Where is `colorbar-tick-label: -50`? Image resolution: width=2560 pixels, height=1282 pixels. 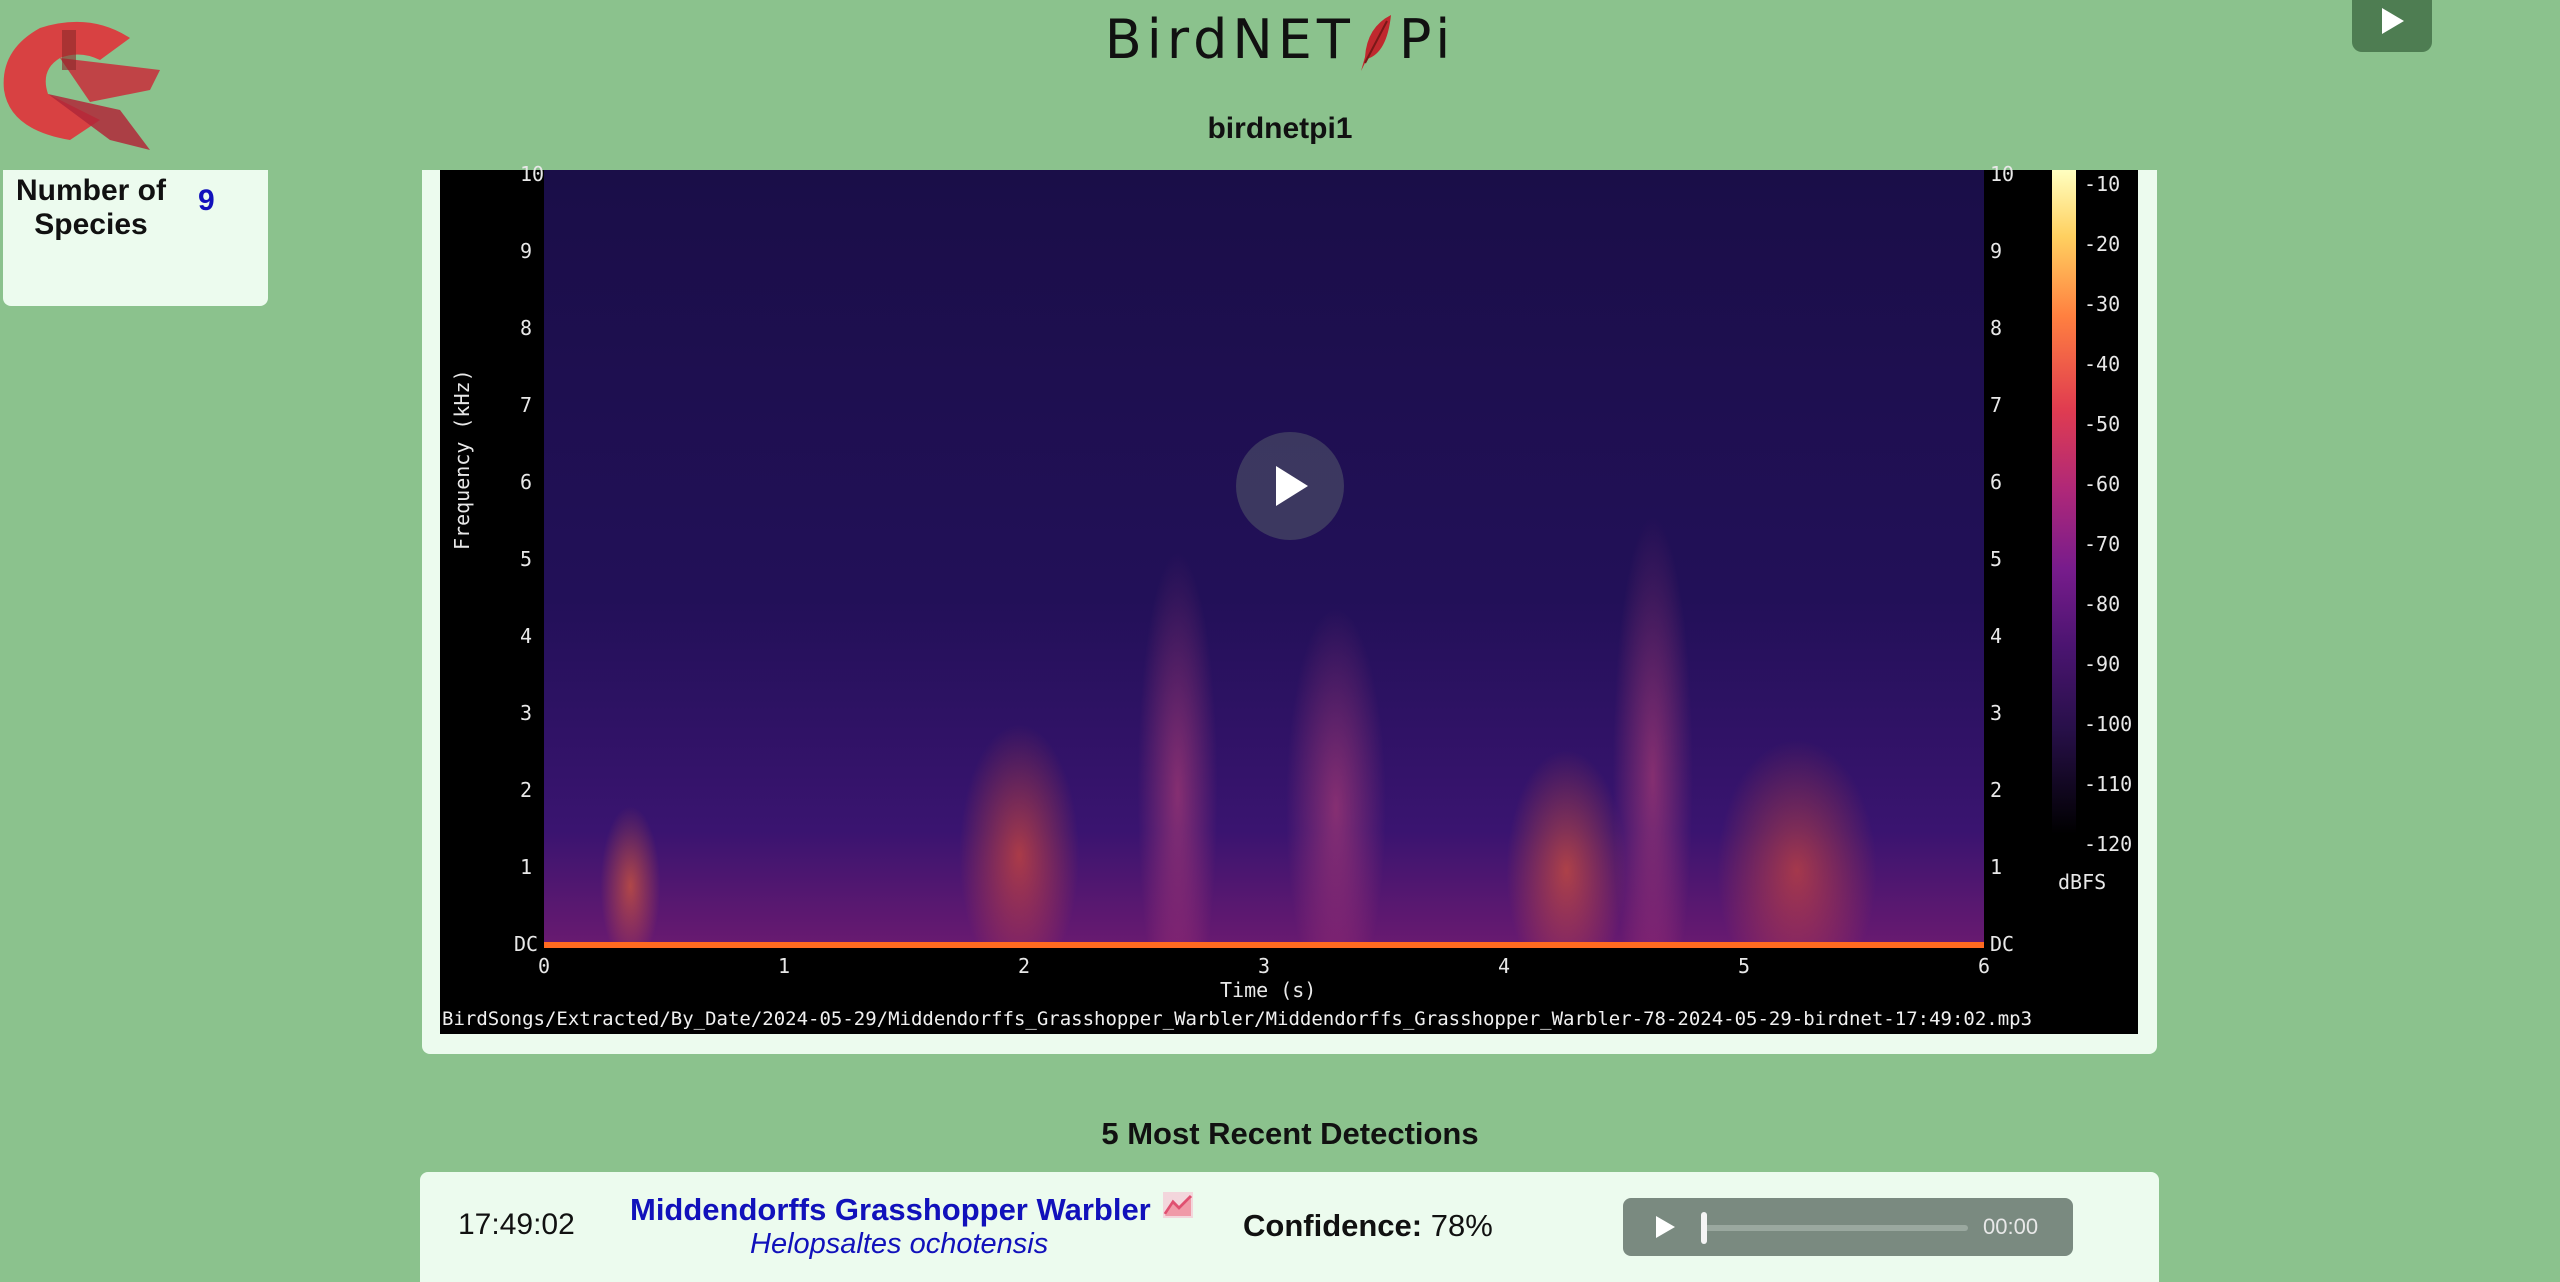 colorbar-tick-label: -50 is located at coordinates (2102, 424).